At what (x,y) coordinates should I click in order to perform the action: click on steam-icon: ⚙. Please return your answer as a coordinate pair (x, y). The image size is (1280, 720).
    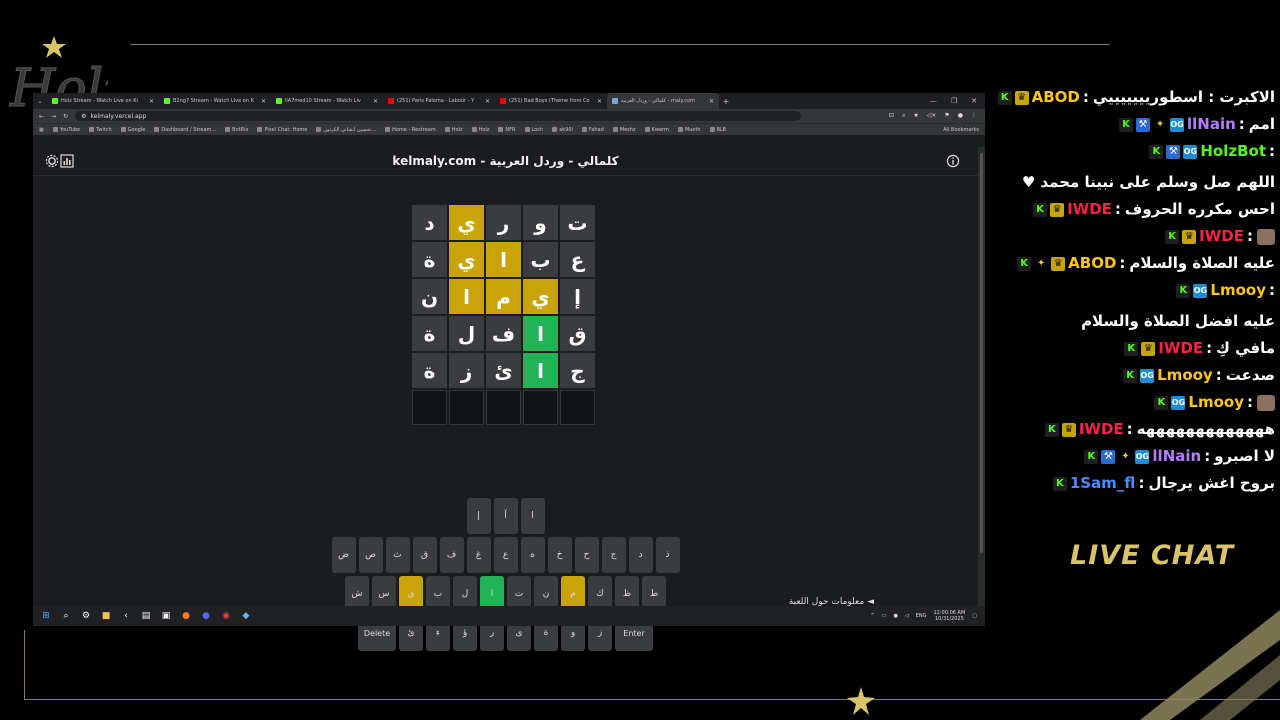
    Looking at the image, I should click on (86, 616).